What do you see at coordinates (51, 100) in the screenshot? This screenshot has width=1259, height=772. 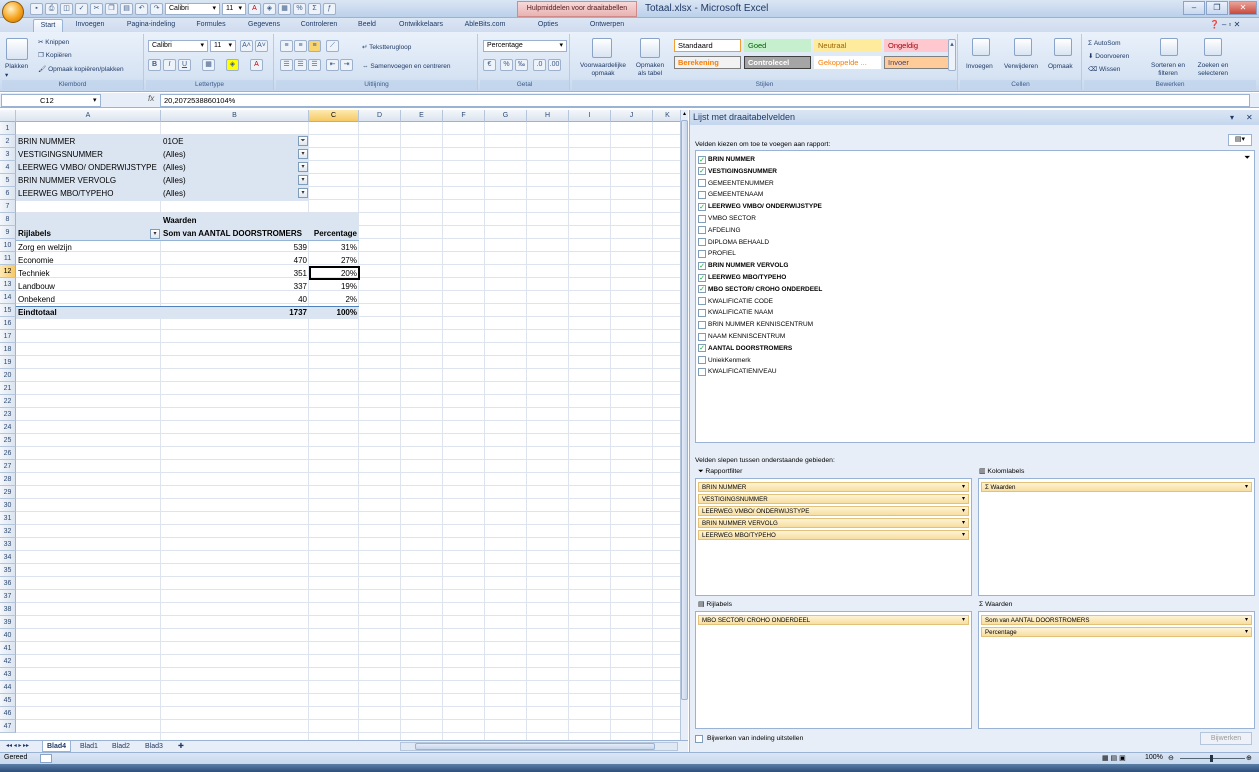 I see `name-box: C12` at bounding box center [51, 100].